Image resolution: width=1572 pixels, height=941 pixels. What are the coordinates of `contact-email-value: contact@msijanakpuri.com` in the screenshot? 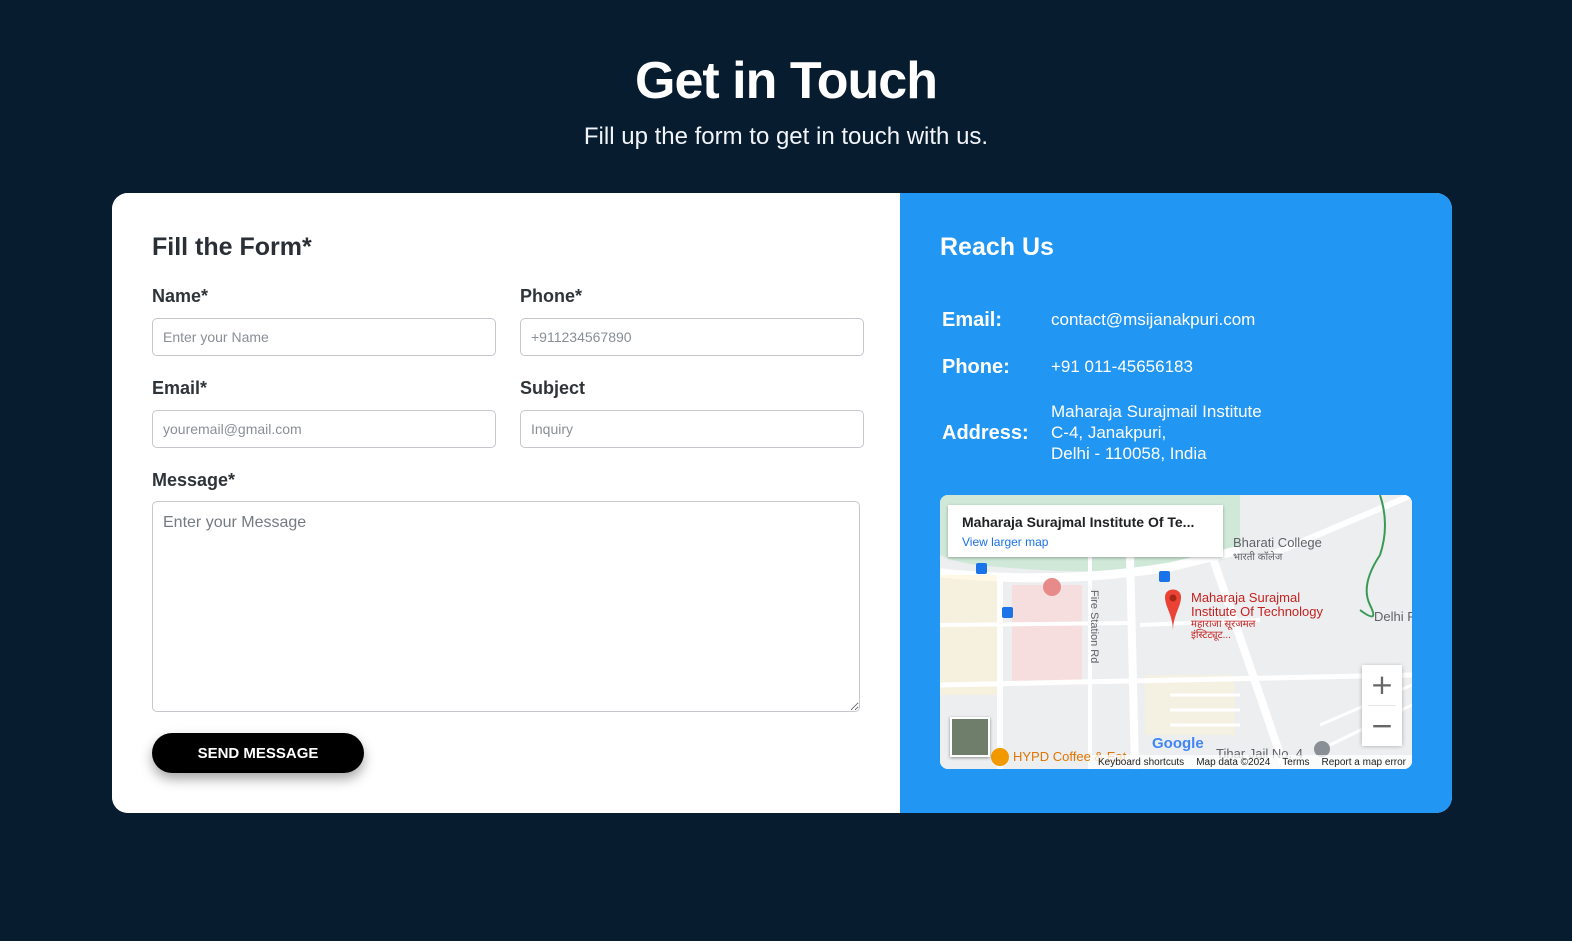 It's located at (1153, 319).